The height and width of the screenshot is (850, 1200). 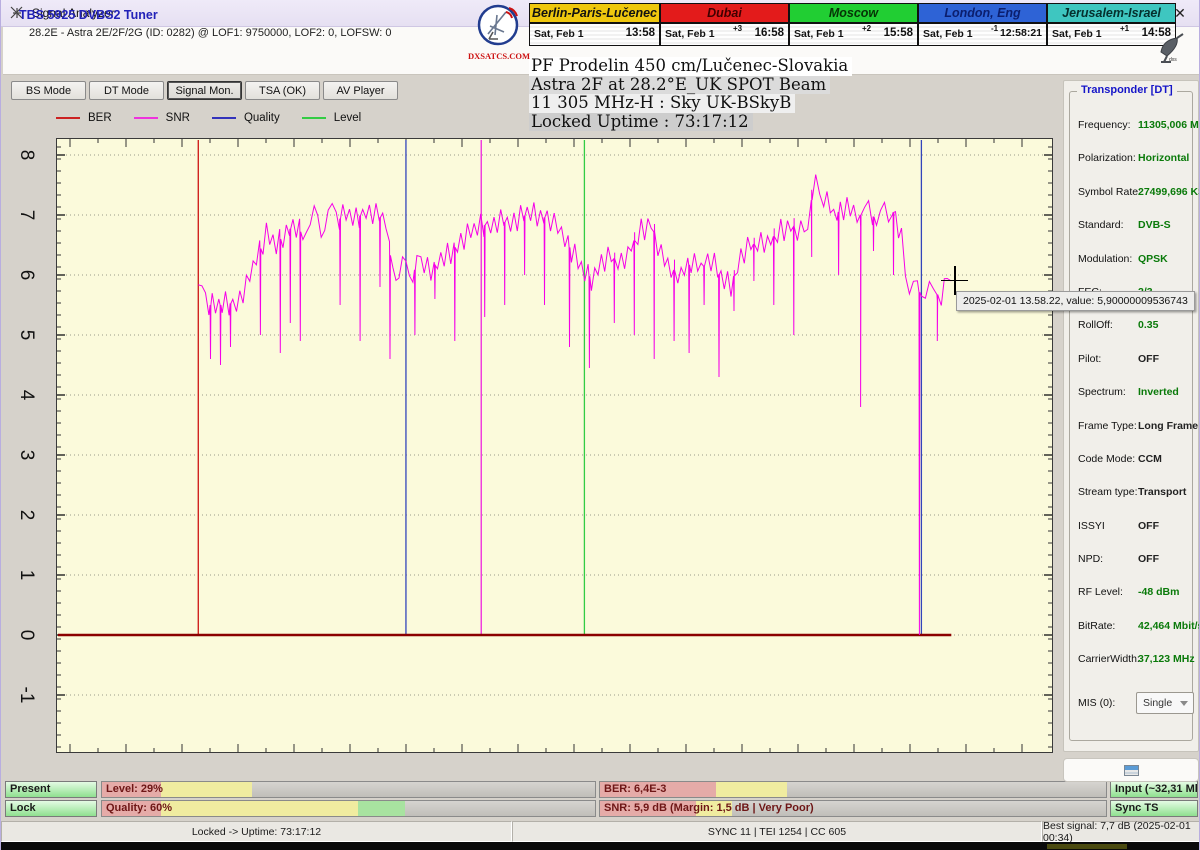 What do you see at coordinates (348, 789) in the screenshot?
I see `level-bar: Level: 29%` at bounding box center [348, 789].